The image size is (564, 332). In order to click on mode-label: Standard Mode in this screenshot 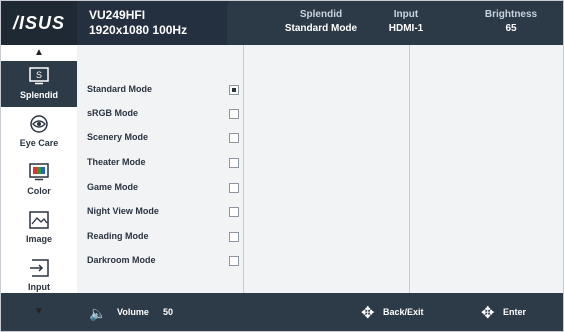, I will do `click(120, 89)`.